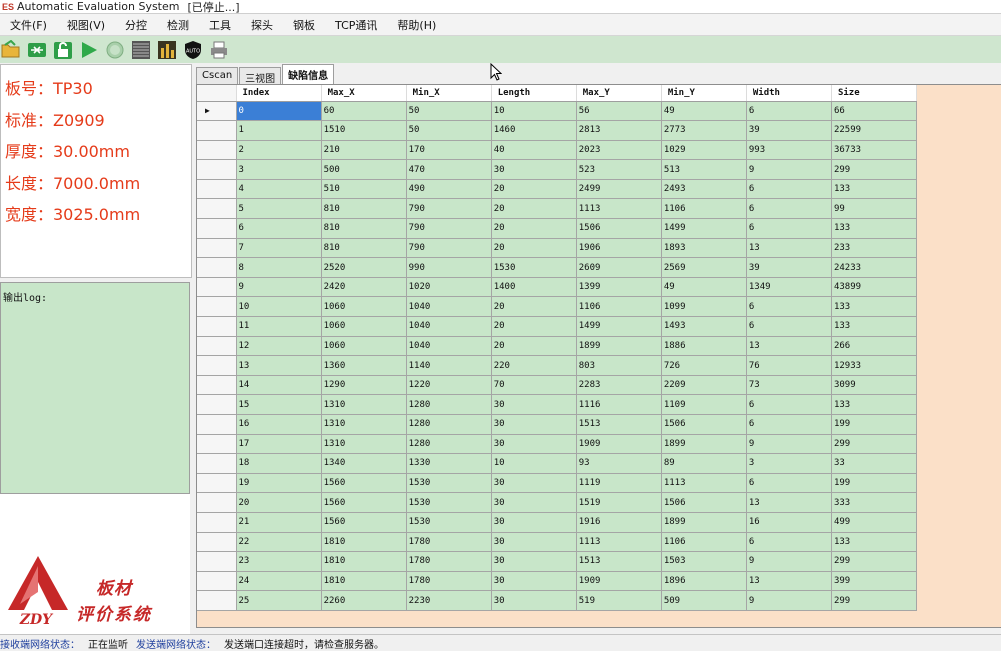 This screenshot has width=1001, height=651. Describe the element at coordinates (789, 385) in the screenshot. I see `table-cell: 73` at that location.